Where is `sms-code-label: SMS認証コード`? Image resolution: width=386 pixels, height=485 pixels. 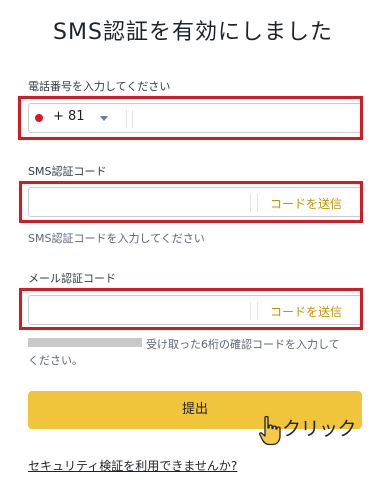
sms-code-label: SMS認証コード is located at coordinates (67, 171).